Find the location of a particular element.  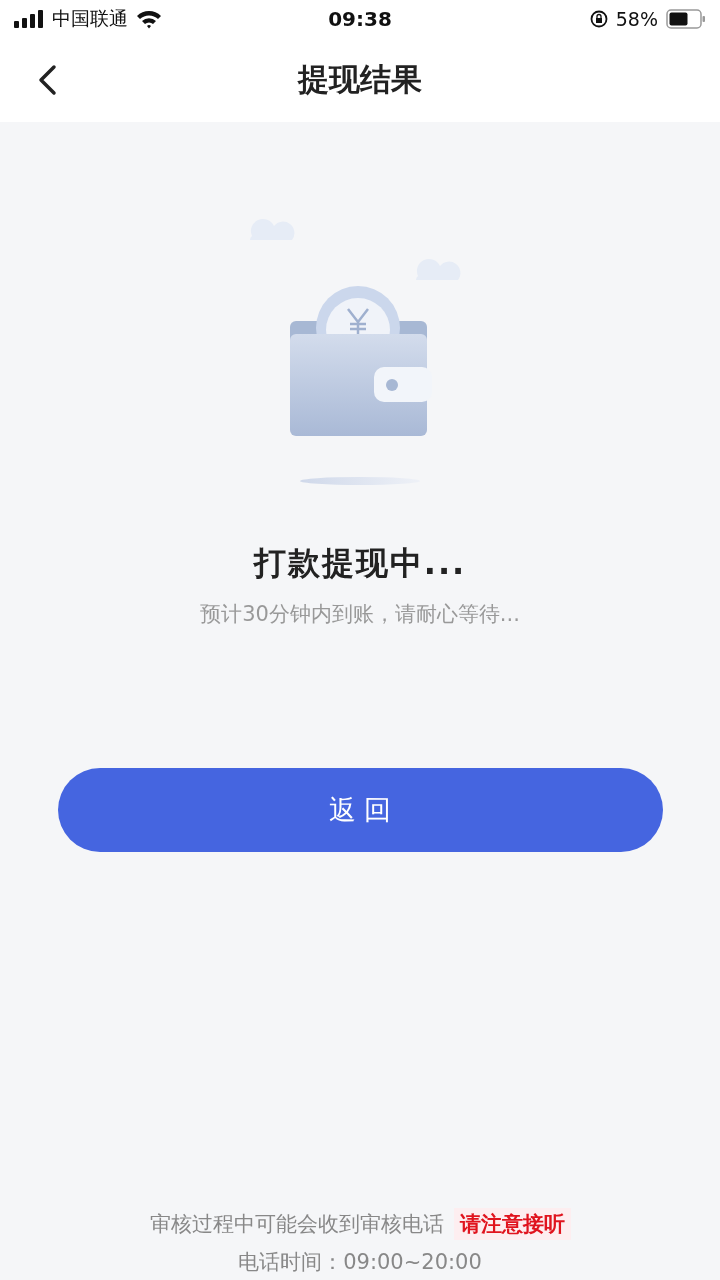

wifi-icon is located at coordinates (149, 19).